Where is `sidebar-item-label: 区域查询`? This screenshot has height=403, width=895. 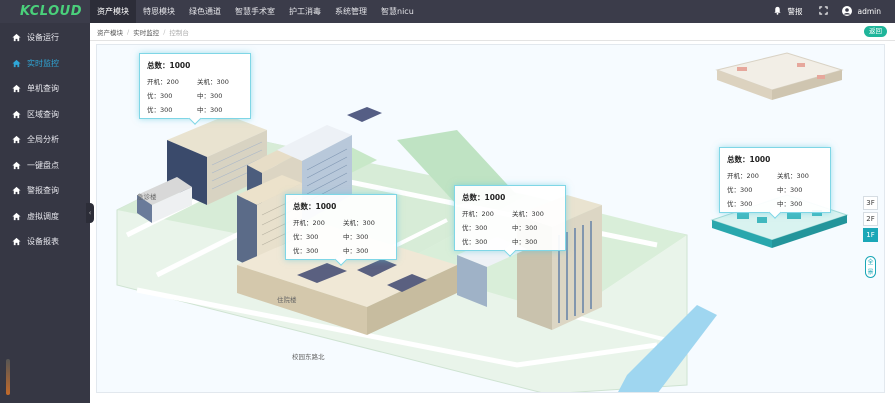 sidebar-item-label: 区域查询 is located at coordinates (43, 114).